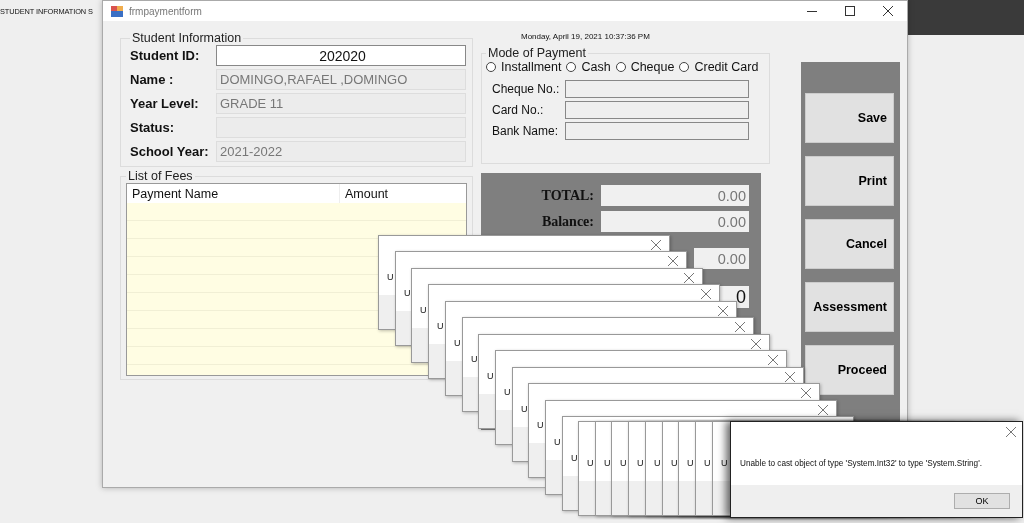  Describe the element at coordinates (187, 38) in the screenshot. I see `group-title: Student Information` at that location.